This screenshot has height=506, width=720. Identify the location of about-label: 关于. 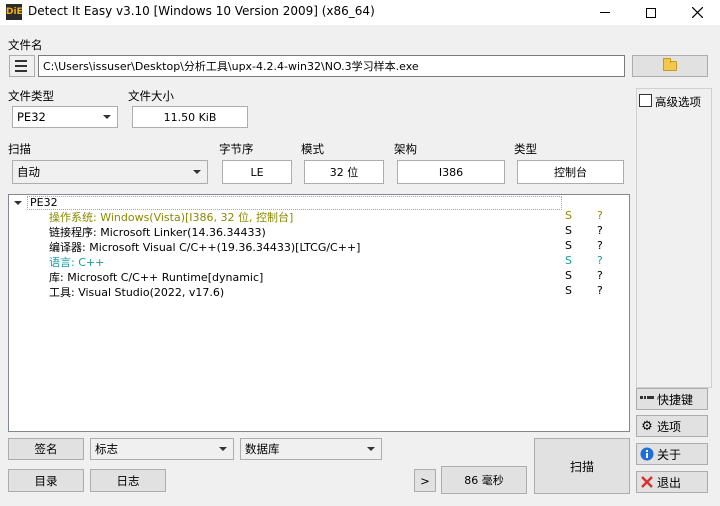
(669, 454).